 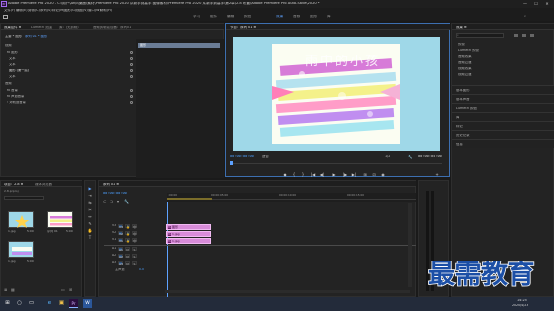 What do you see at coordinates (120, 226) in the screenshot?
I see `track-target-v3: V3` at bounding box center [120, 226].